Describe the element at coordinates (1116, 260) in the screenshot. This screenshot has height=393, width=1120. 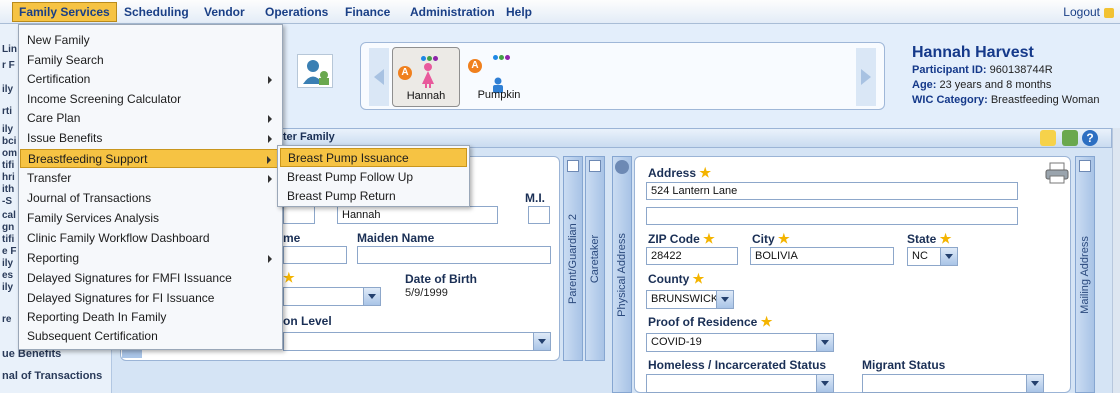
I see `vertical-scrollbar` at that location.